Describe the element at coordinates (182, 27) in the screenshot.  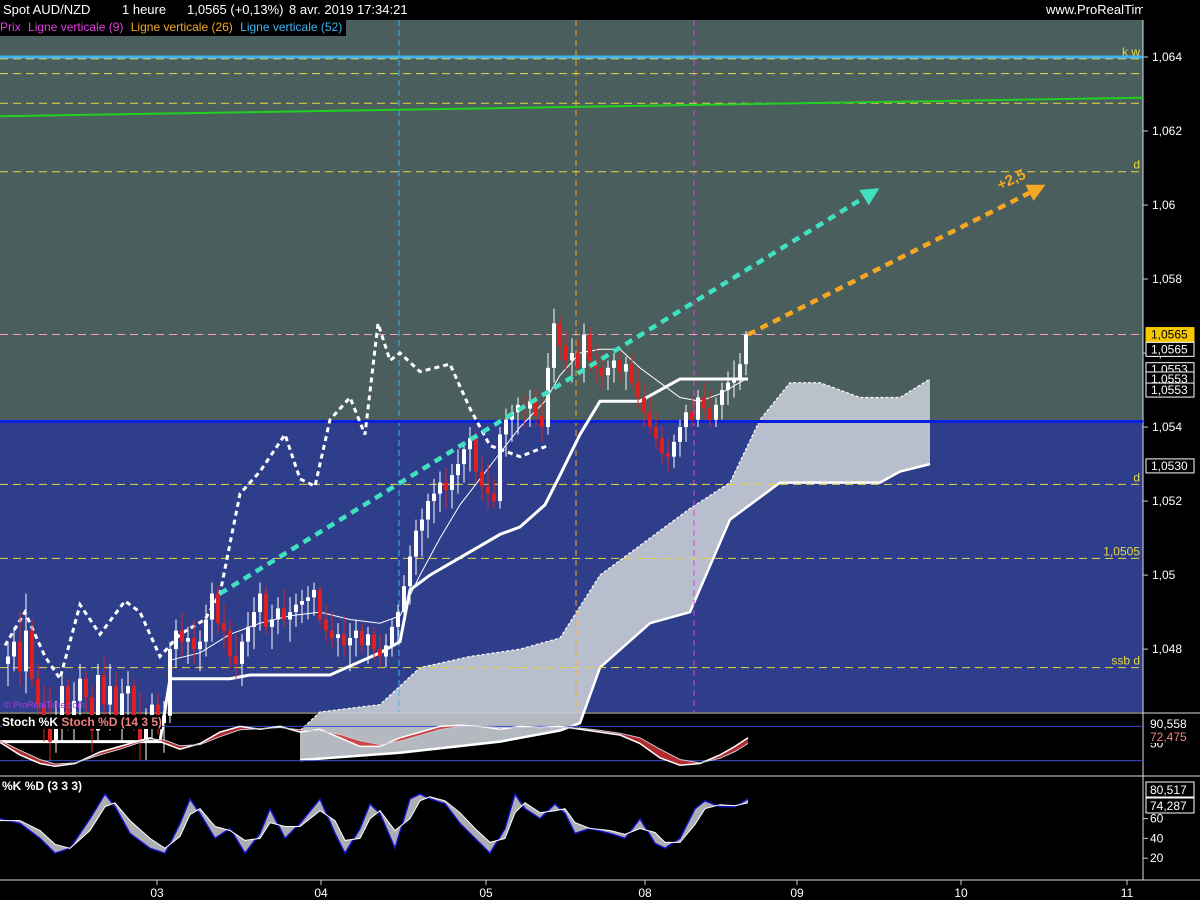
I see `legend-line-26: Ligne verticale (26)` at that location.